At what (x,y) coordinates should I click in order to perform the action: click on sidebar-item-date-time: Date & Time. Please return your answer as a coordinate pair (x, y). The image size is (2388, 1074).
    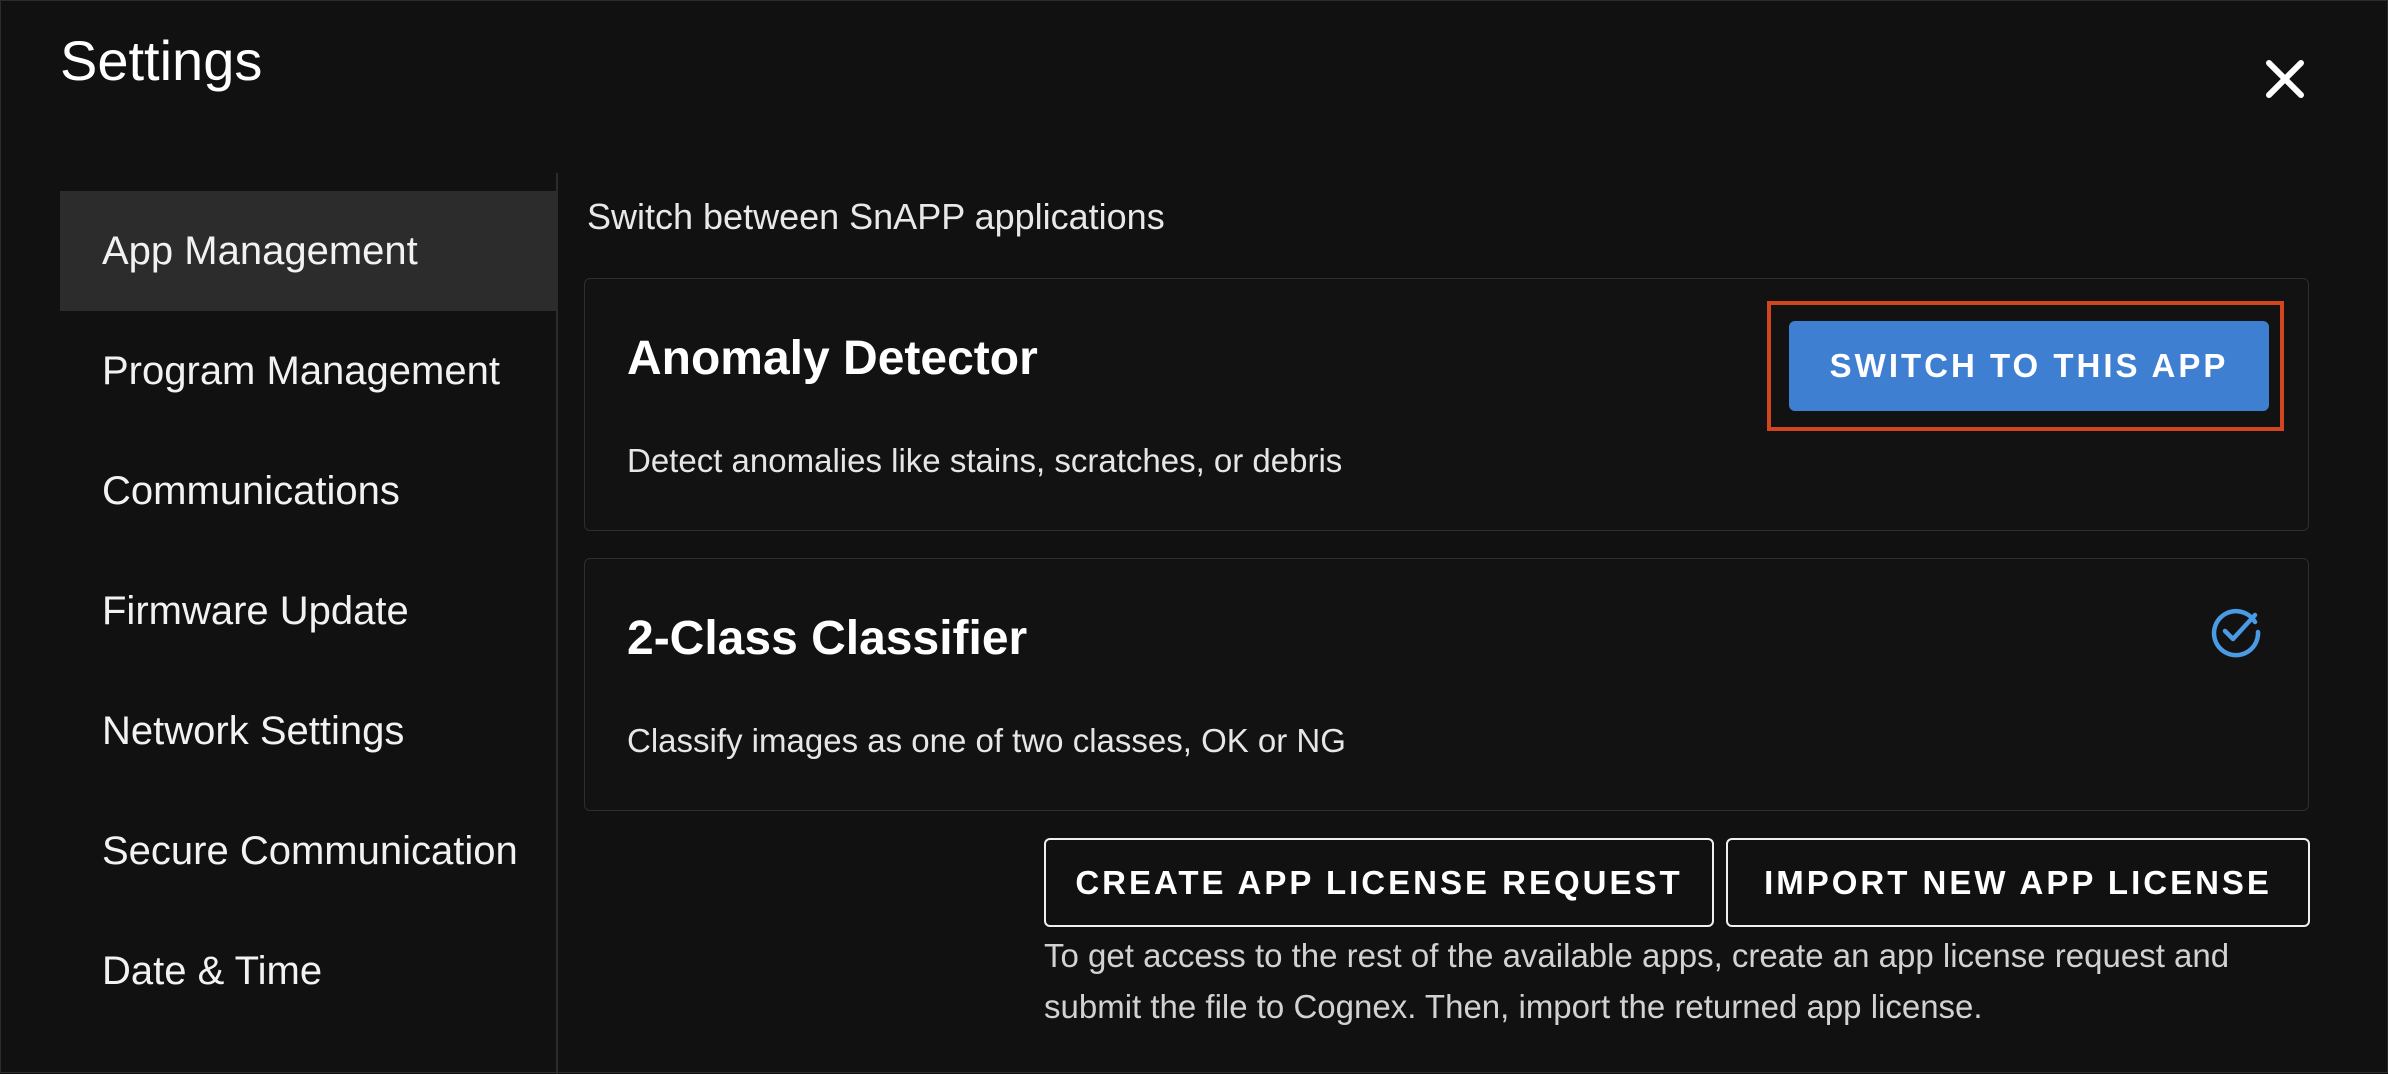
    Looking at the image, I should click on (308, 971).